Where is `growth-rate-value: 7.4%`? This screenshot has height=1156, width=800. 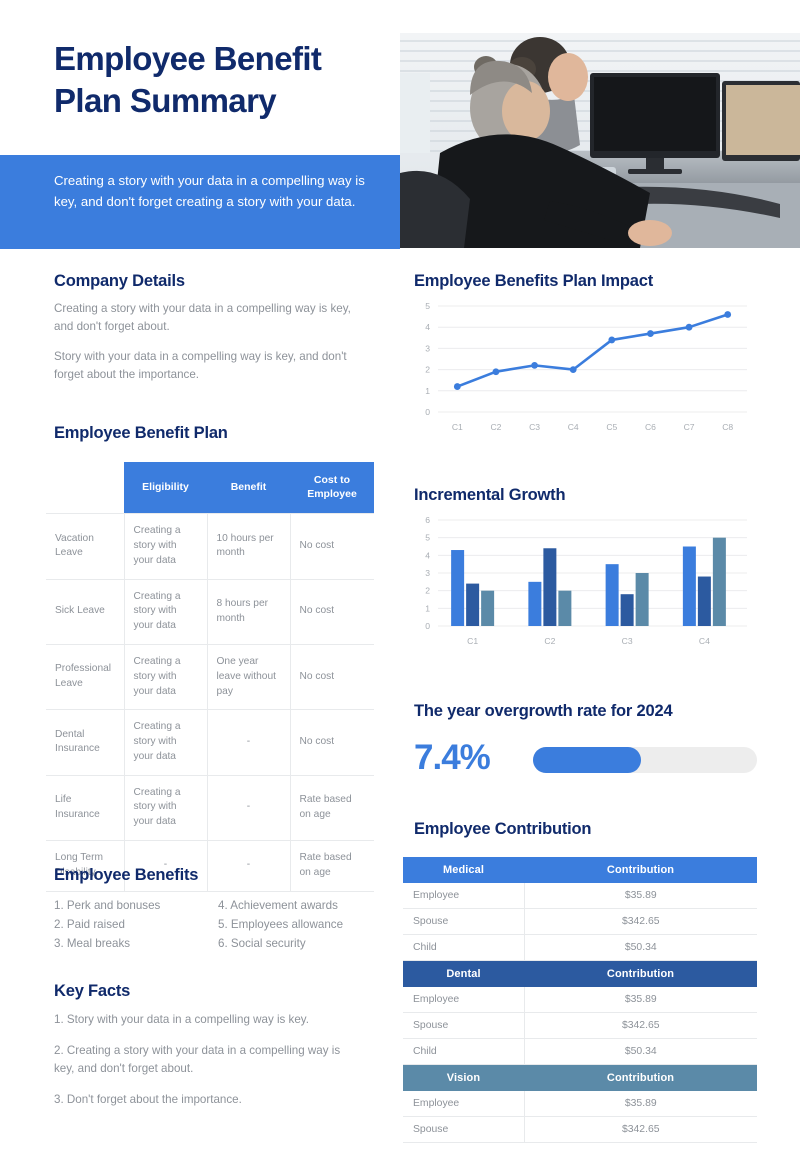 growth-rate-value: 7.4% is located at coordinates (452, 757).